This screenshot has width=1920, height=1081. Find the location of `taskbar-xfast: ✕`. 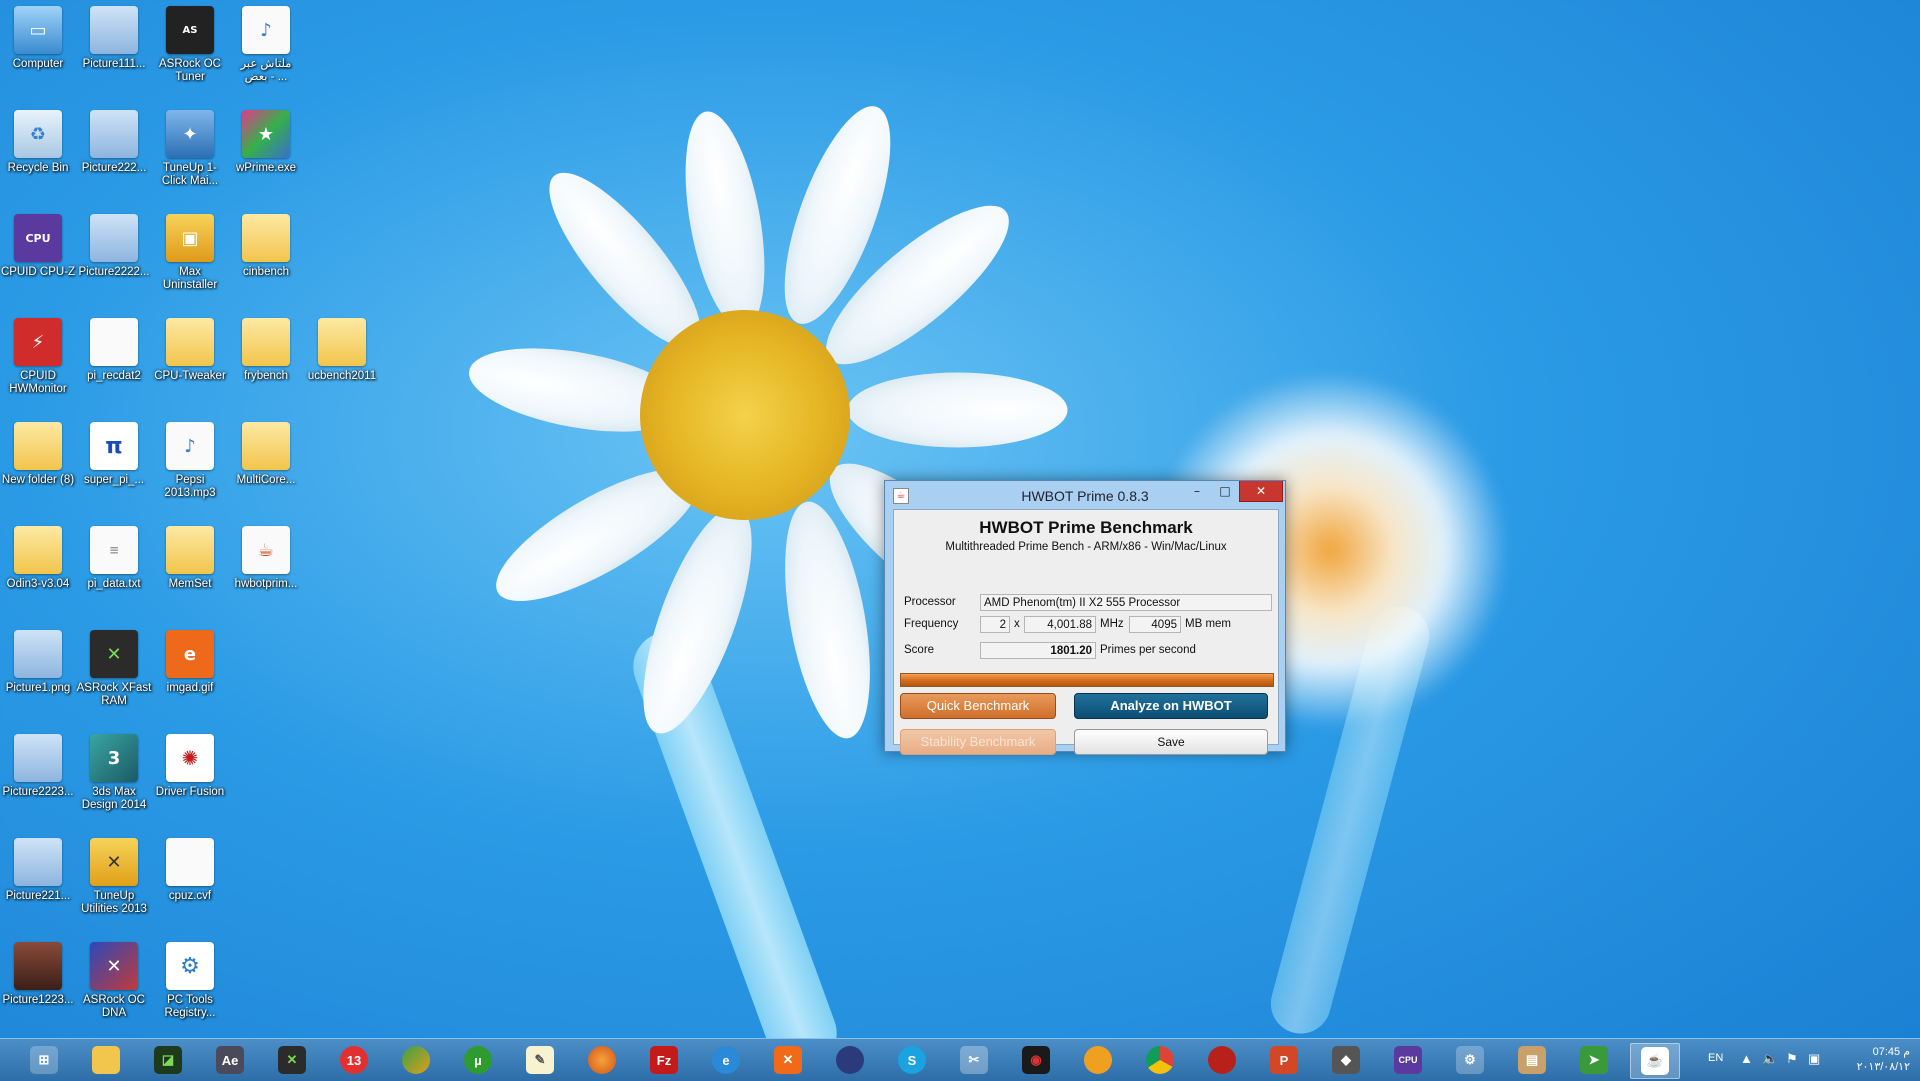

taskbar-xfast: ✕ is located at coordinates (292, 1060).